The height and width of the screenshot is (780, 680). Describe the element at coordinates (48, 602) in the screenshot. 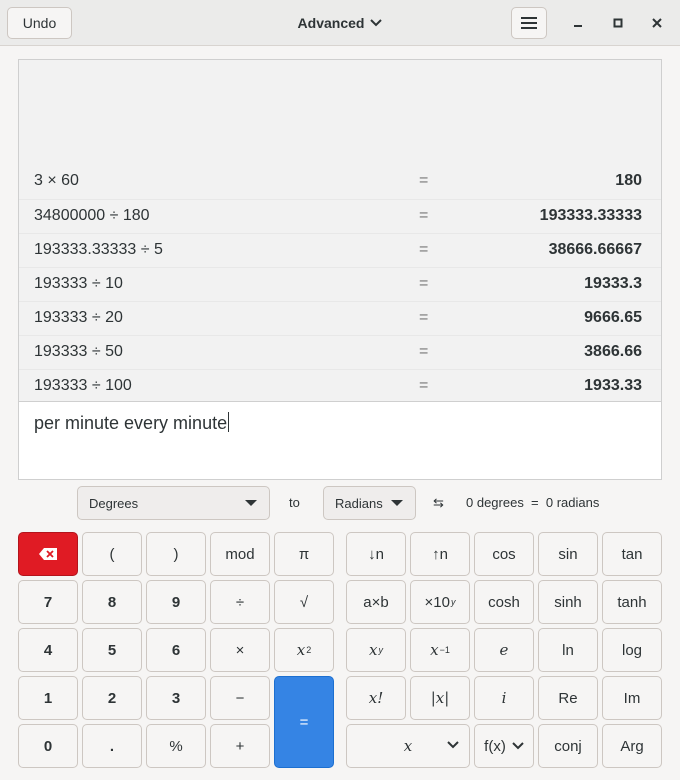

I see `seven-button: 7` at that location.